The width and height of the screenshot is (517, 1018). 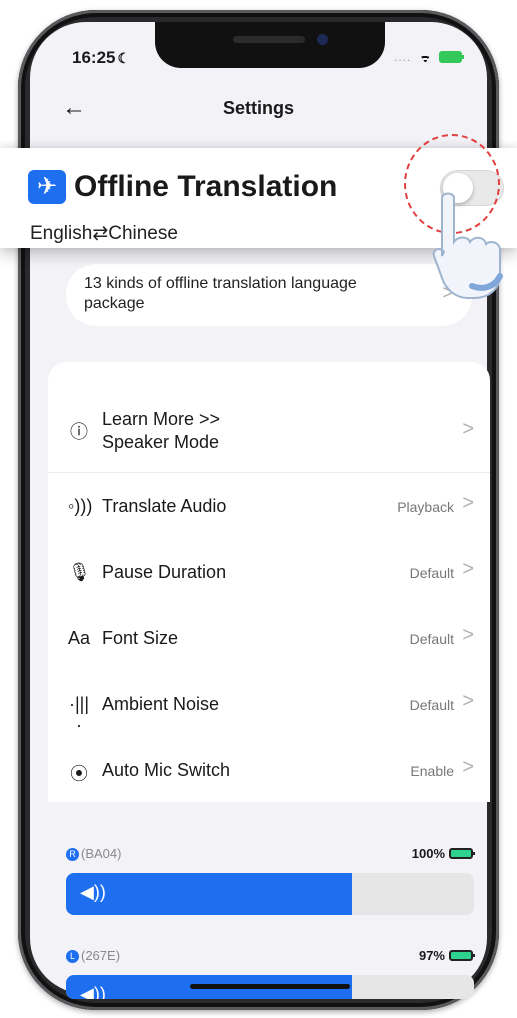 I want to click on row-label: Auto Mic Switch, so click(x=166, y=770).